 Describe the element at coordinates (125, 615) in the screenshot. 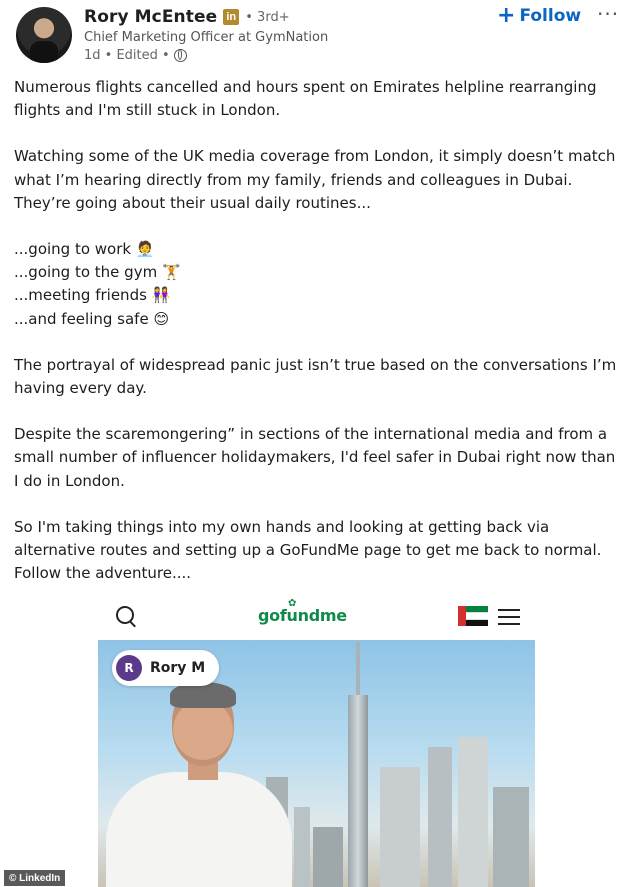

I see `search-icon` at that location.